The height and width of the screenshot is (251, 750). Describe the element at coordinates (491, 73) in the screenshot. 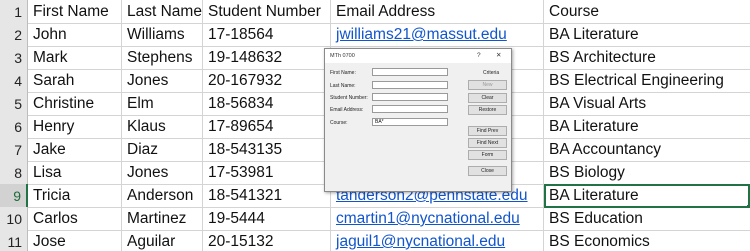

I see `criteria-label: Criteria` at that location.